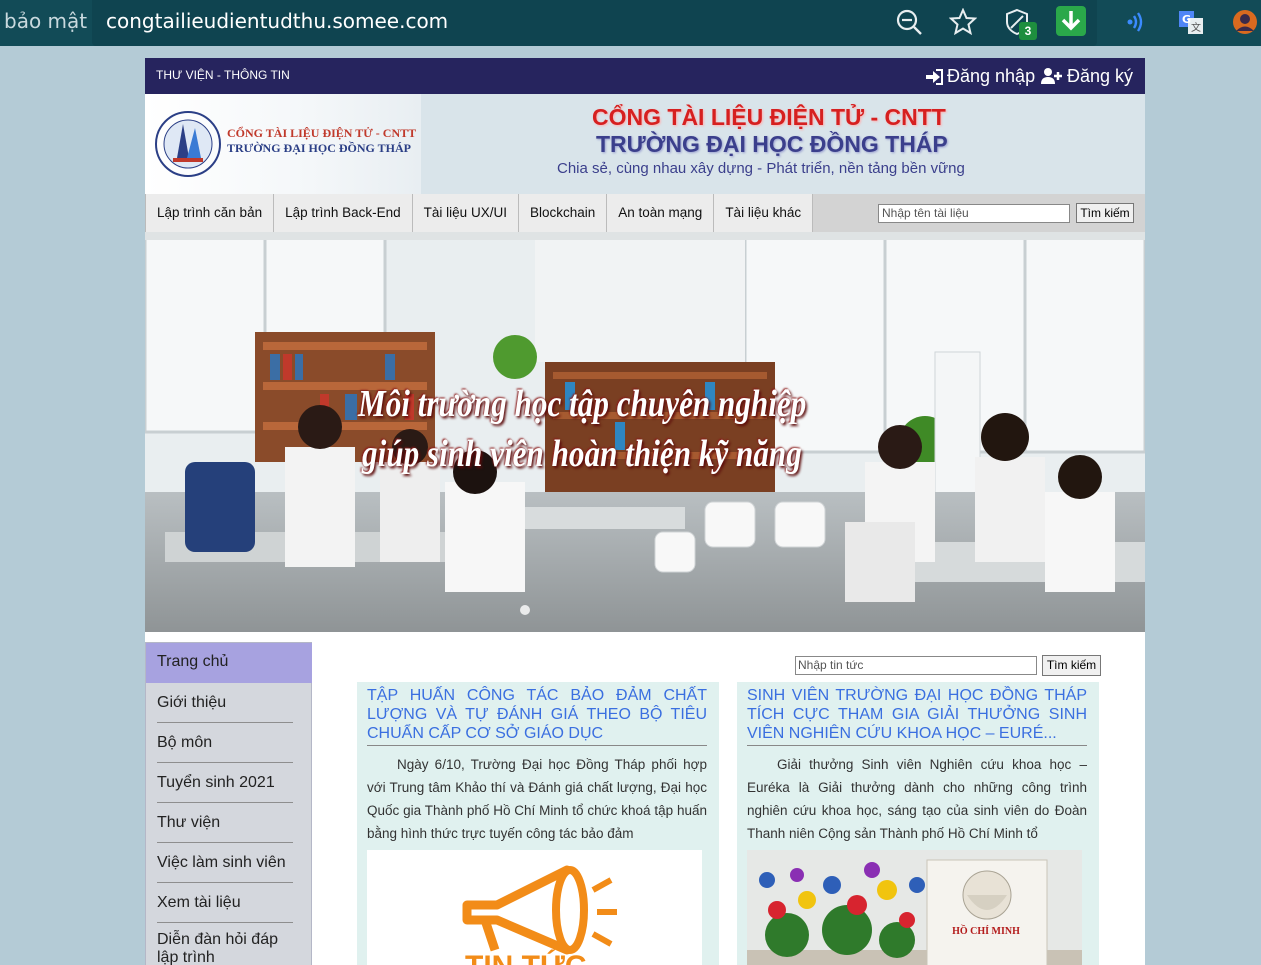 This screenshot has height=965, width=1261. I want to click on news-thumbnail-label: TIN TỨC, so click(526, 957).